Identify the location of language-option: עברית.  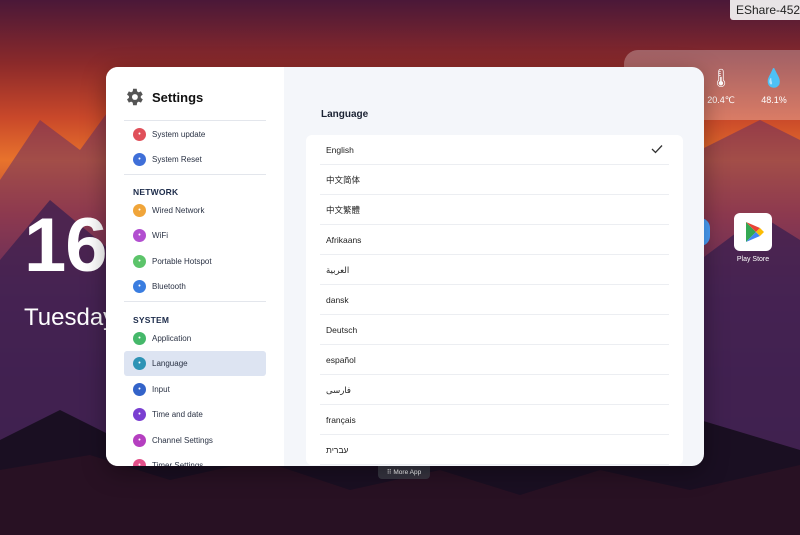
(494, 450).